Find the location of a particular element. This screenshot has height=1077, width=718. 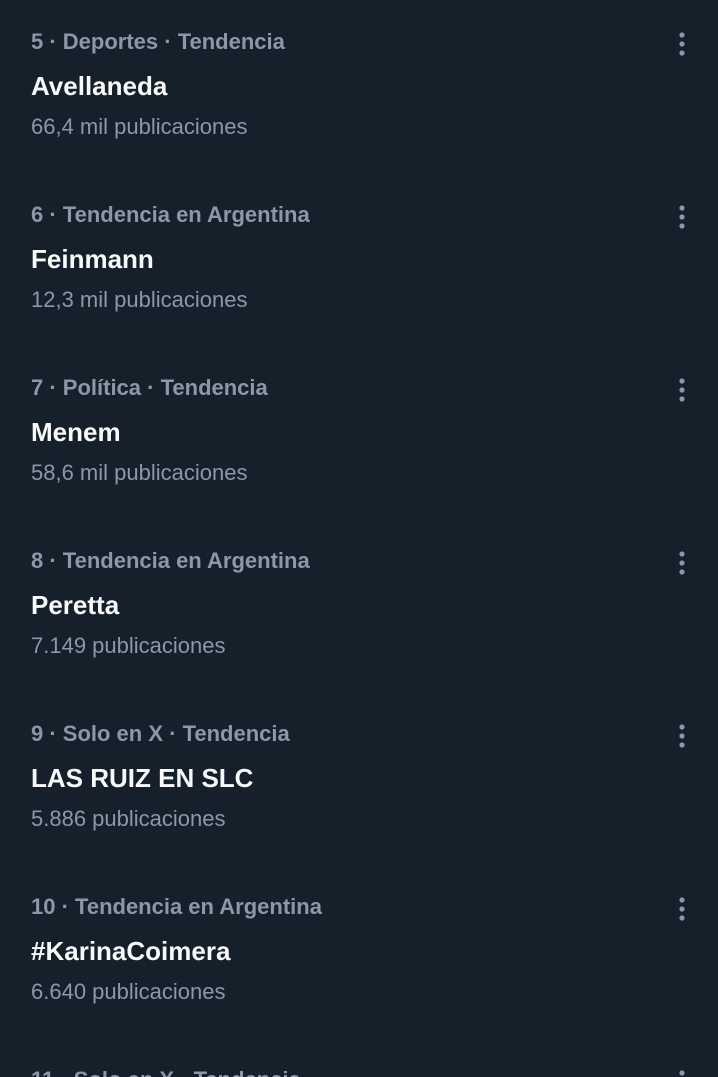

trend-meta: 10 · Tendencia en Argentina is located at coordinates (176, 906).